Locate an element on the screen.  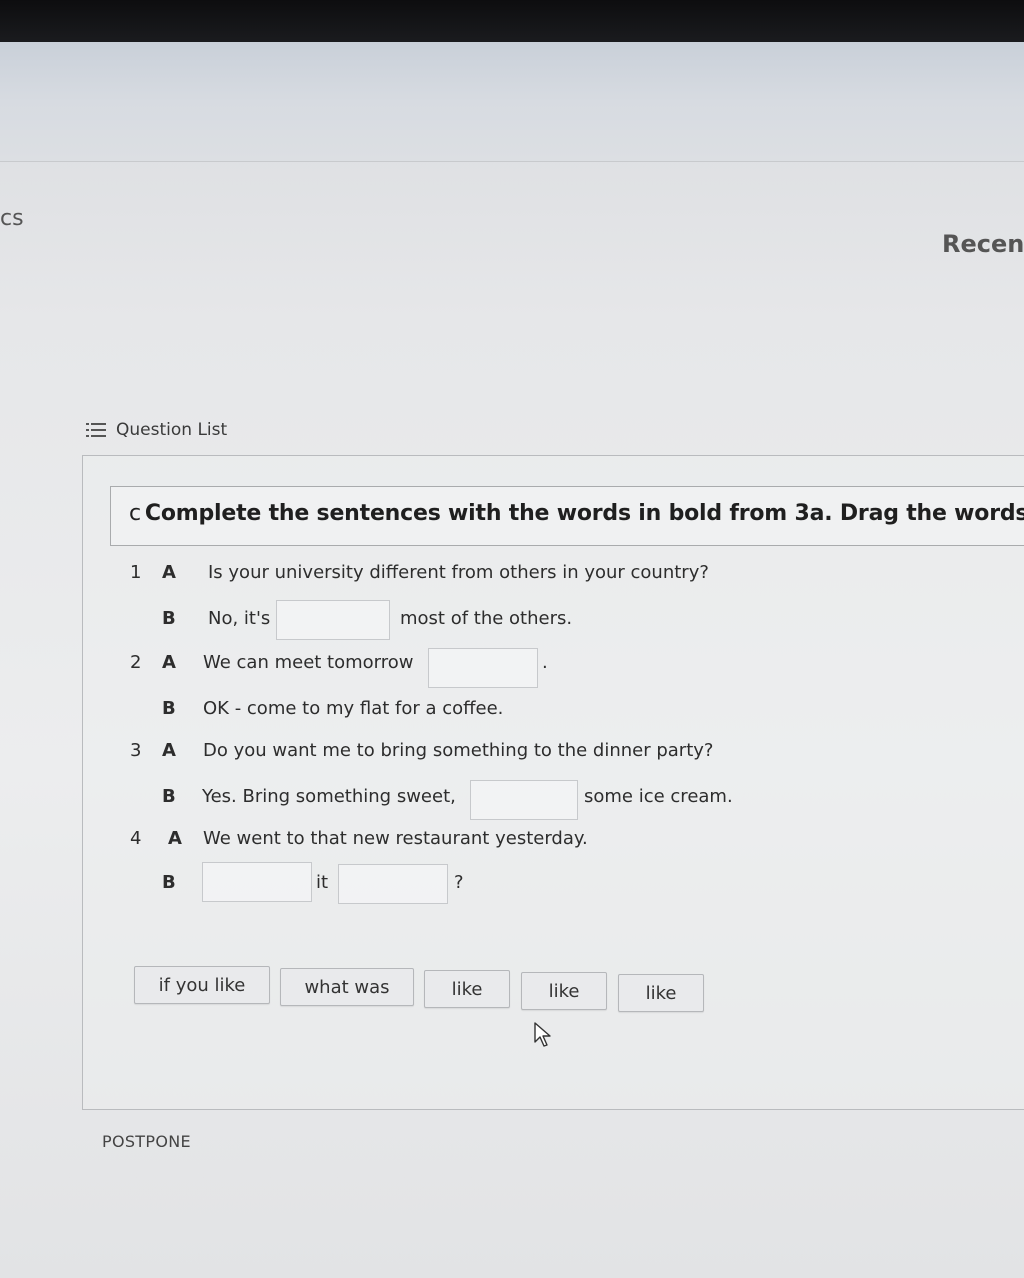
word-chip-like-1: like is located at coordinates (467, 989).